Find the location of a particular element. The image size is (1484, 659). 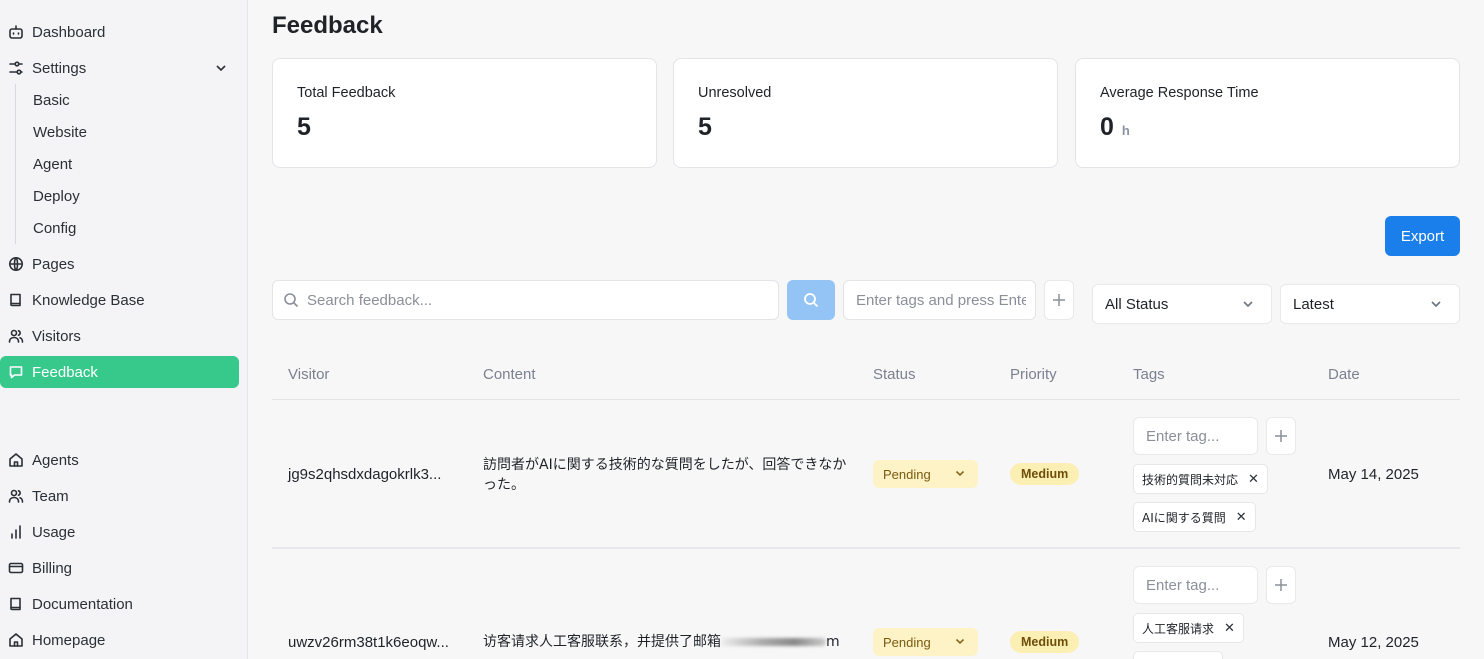

tag-field is located at coordinates (1195, 585).